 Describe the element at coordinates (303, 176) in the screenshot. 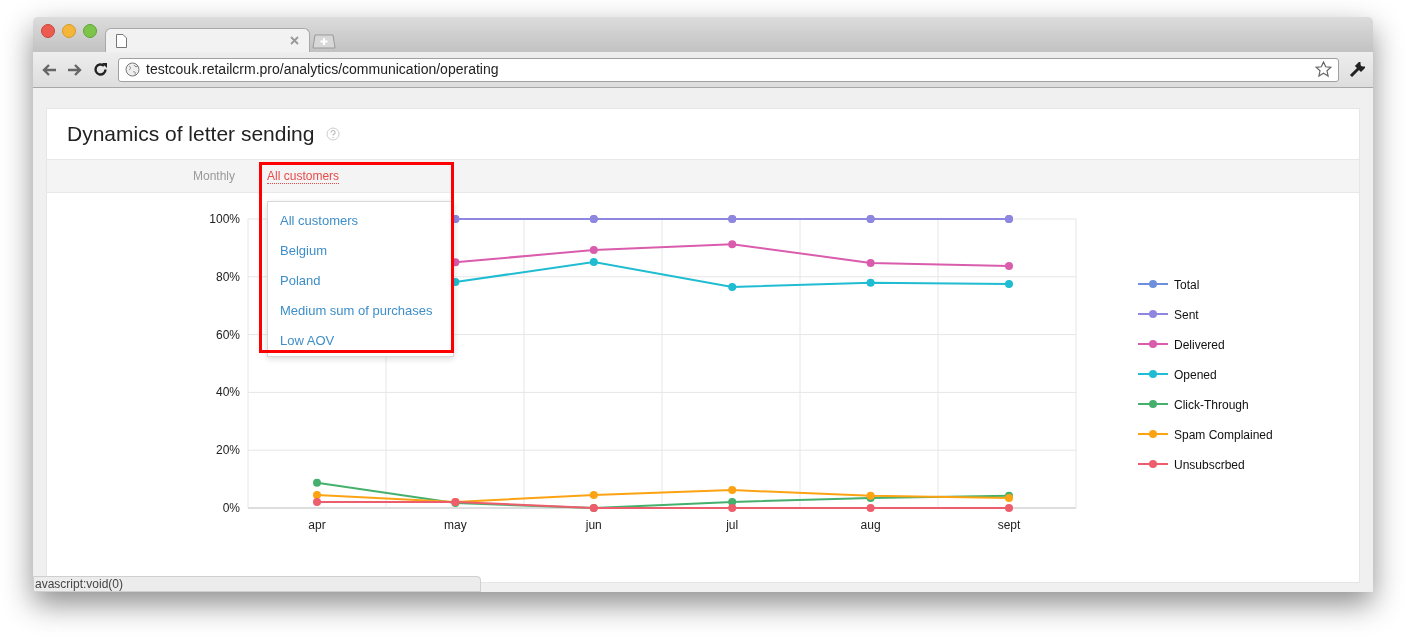

I see `segment-dropdown: All customers` at that location.